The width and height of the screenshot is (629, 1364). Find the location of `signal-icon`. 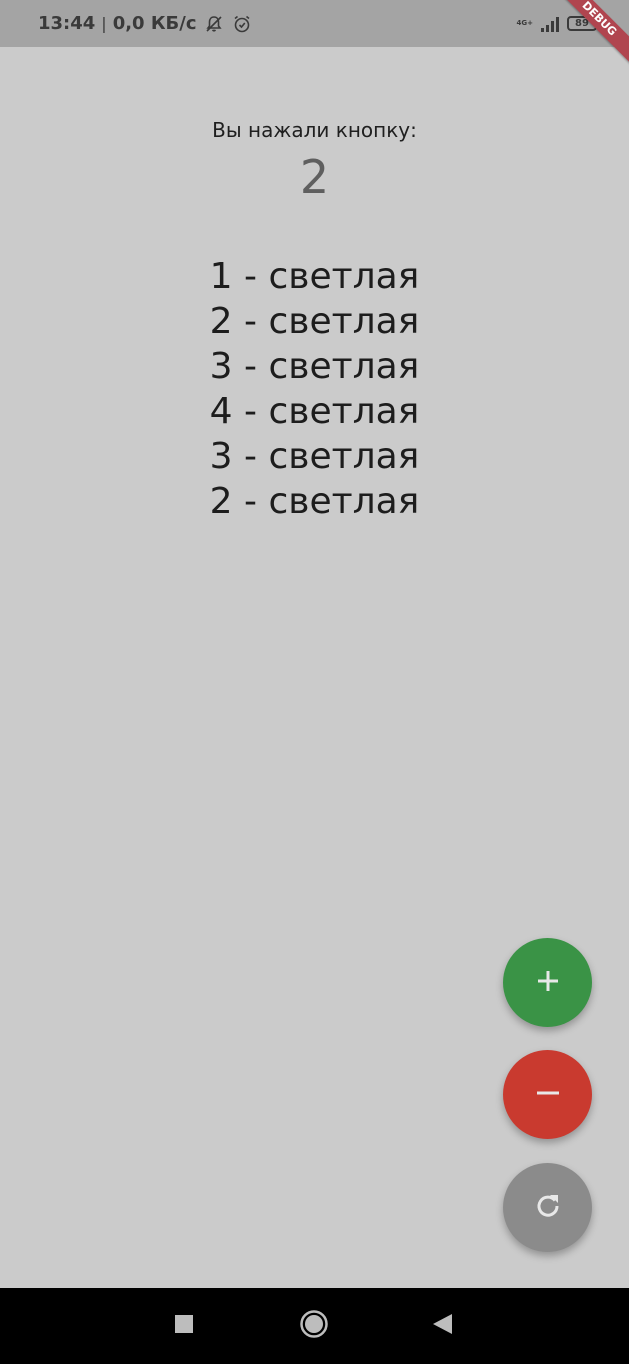

signal-icon is located at coordinates (550, 24).